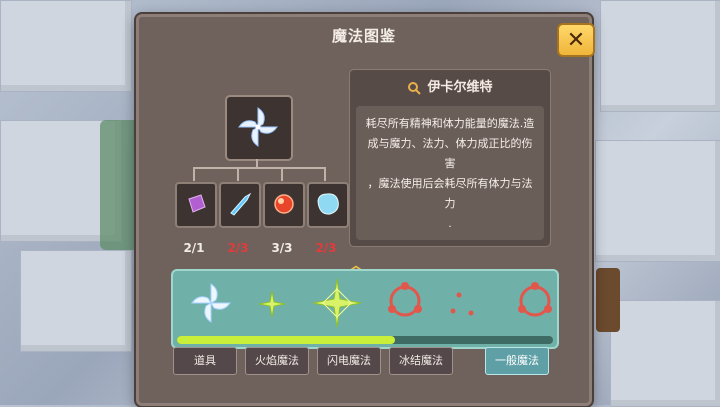  Describe the element at coordinates (363, 36) in the screenshot. I see `panel-title: 魔法图鉴` at that location.